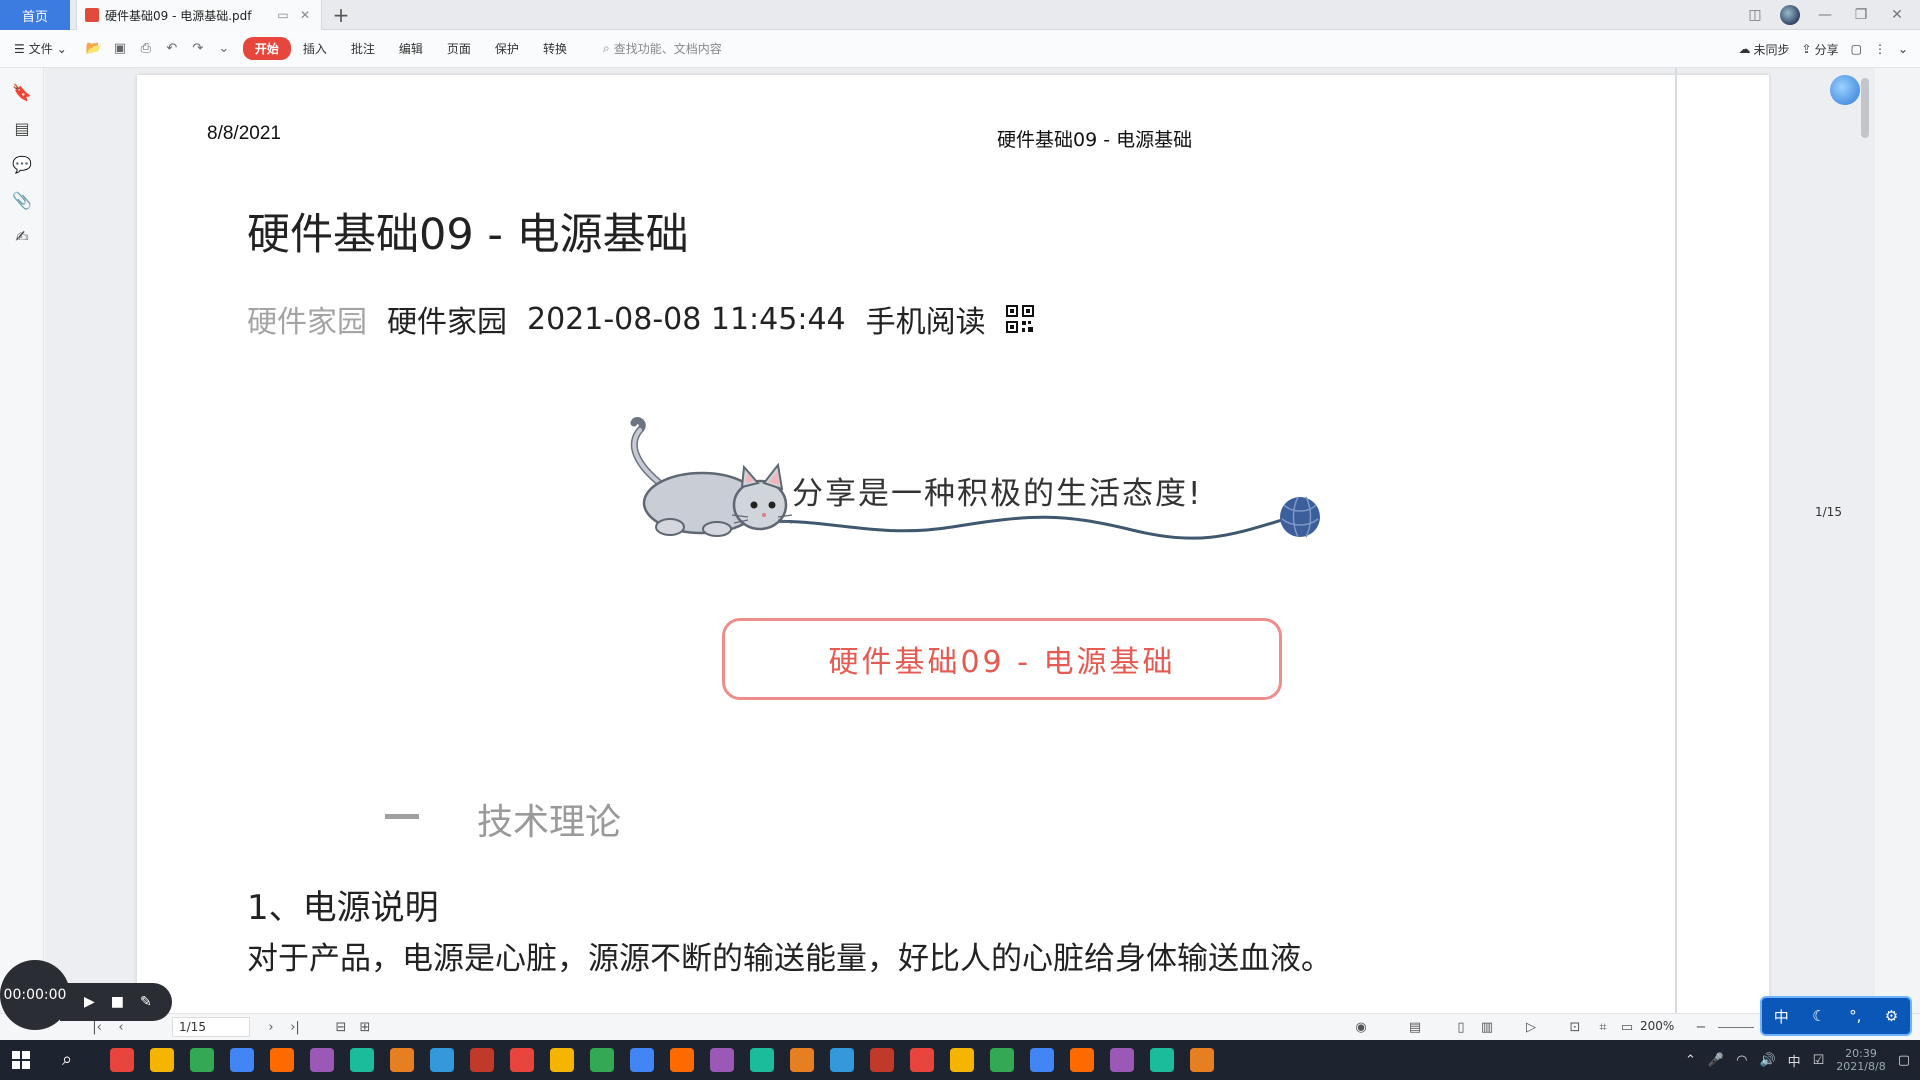 The height and width of the screenshot is (1080, 1920). What do you see at coordinates (1819, 1060) in the screenshot?
I see `checkbox-icon: ☑` at bounding box center [1819, 1060].